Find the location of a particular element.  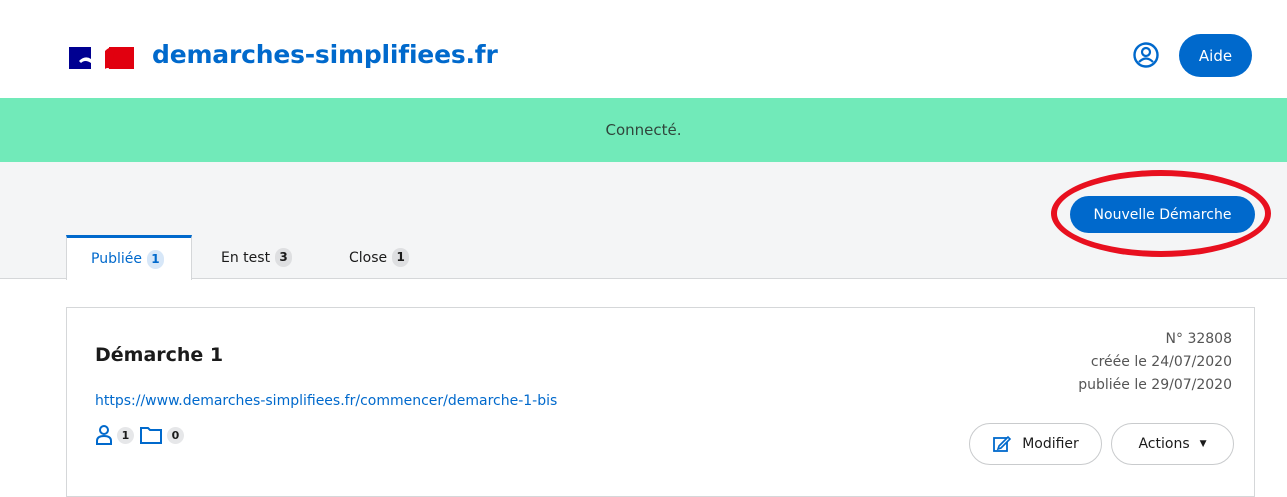

procedure-counts: 1 0 is located at coordinates (142, 435).